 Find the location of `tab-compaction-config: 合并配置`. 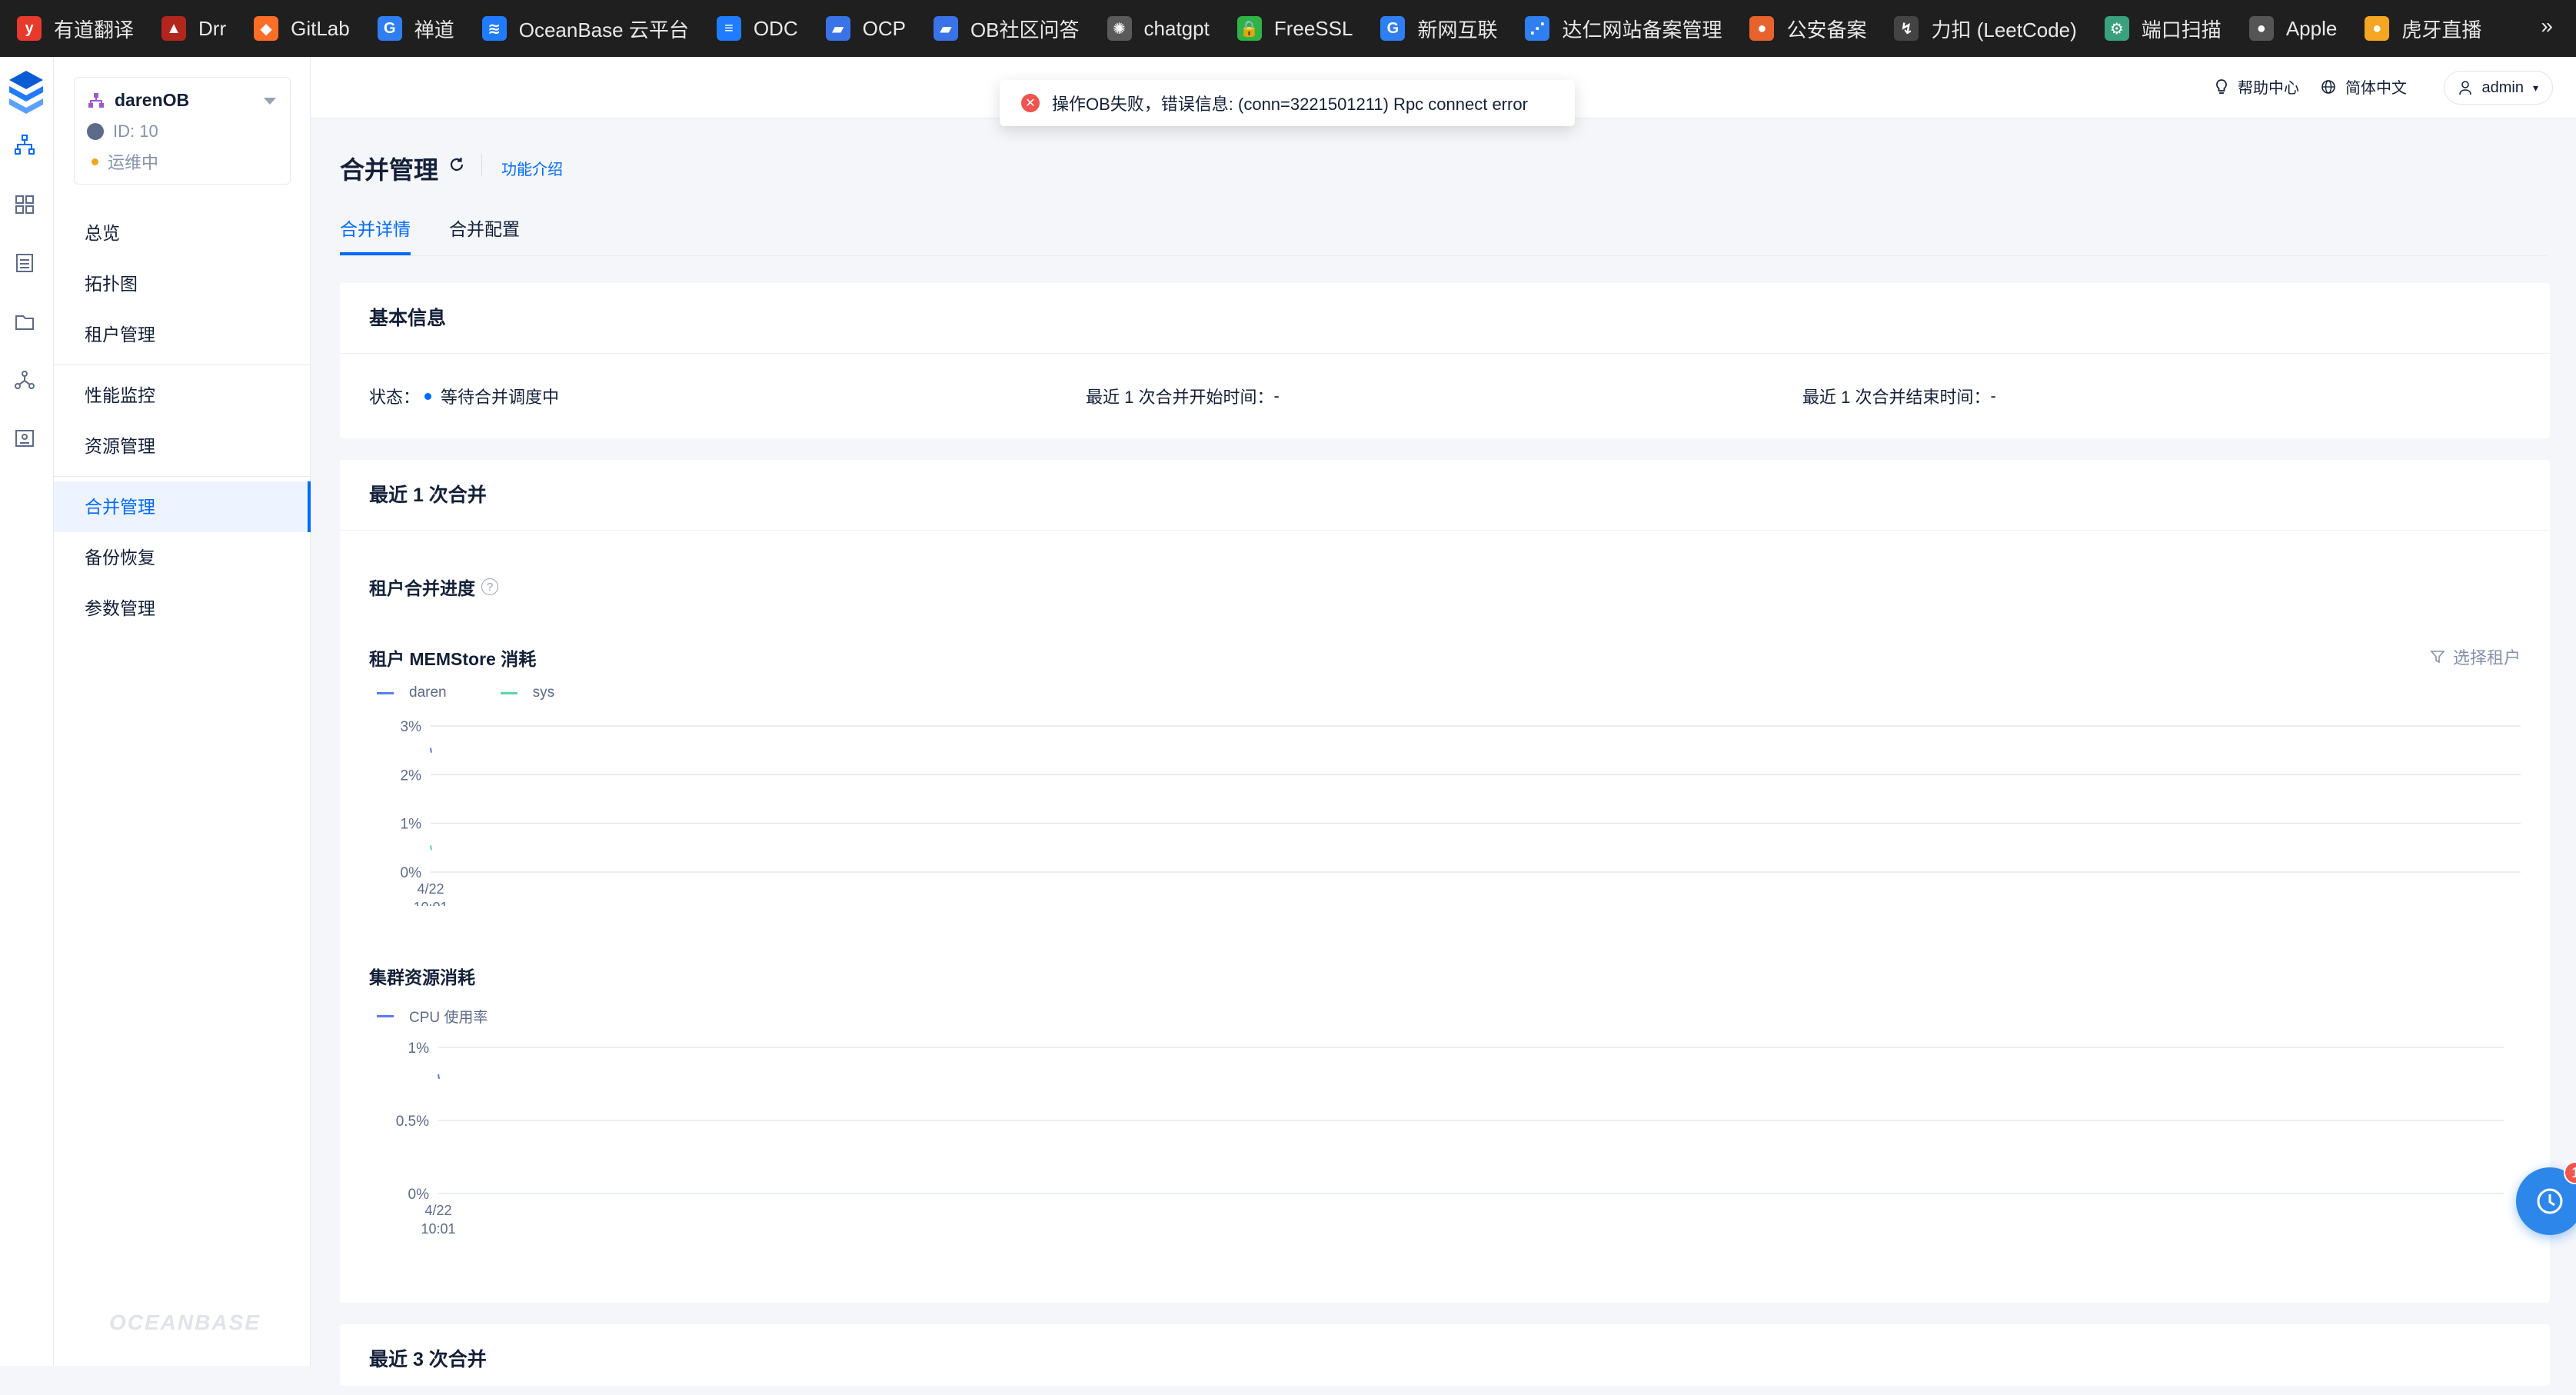

tab-compaction-config: 合并配置 is located at coordinates (485, 232).